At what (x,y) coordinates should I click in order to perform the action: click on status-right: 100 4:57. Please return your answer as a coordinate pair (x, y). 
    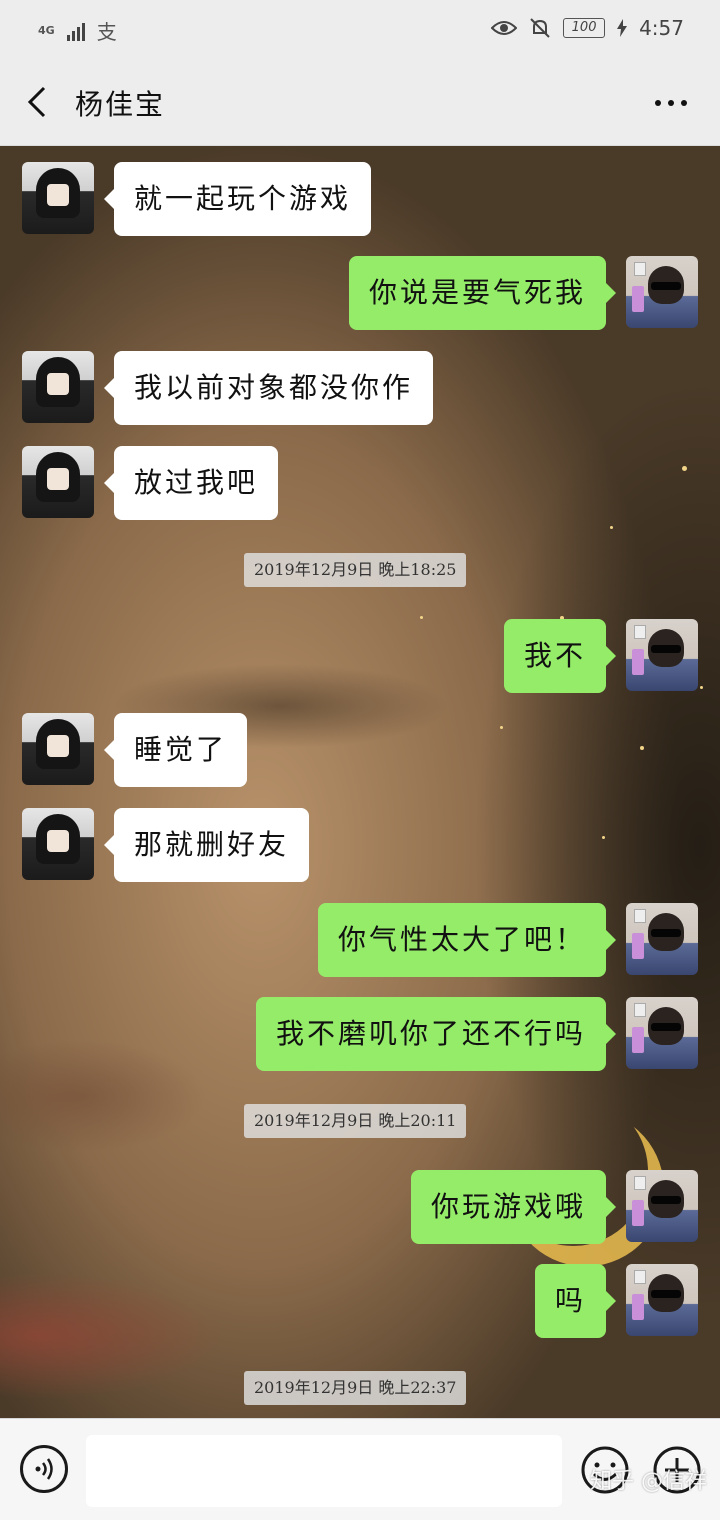
    Looking at the image, I should click on (587, 28).